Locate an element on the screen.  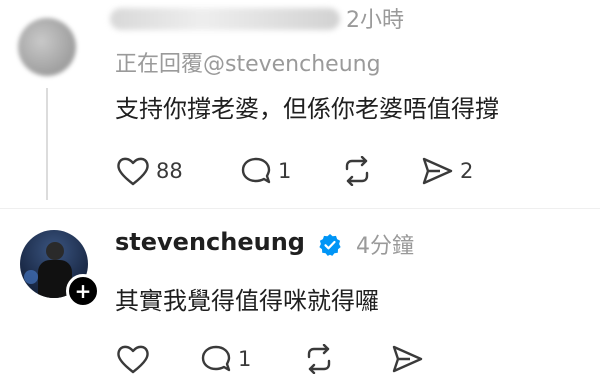
plus-icon: + is located at coordinates (83, 291).